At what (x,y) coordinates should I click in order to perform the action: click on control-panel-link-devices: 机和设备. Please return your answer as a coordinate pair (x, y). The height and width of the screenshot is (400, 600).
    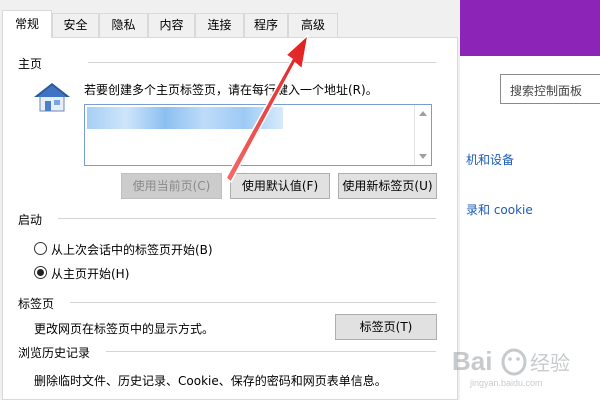
    Looking at the image, I should click on (490, 159).